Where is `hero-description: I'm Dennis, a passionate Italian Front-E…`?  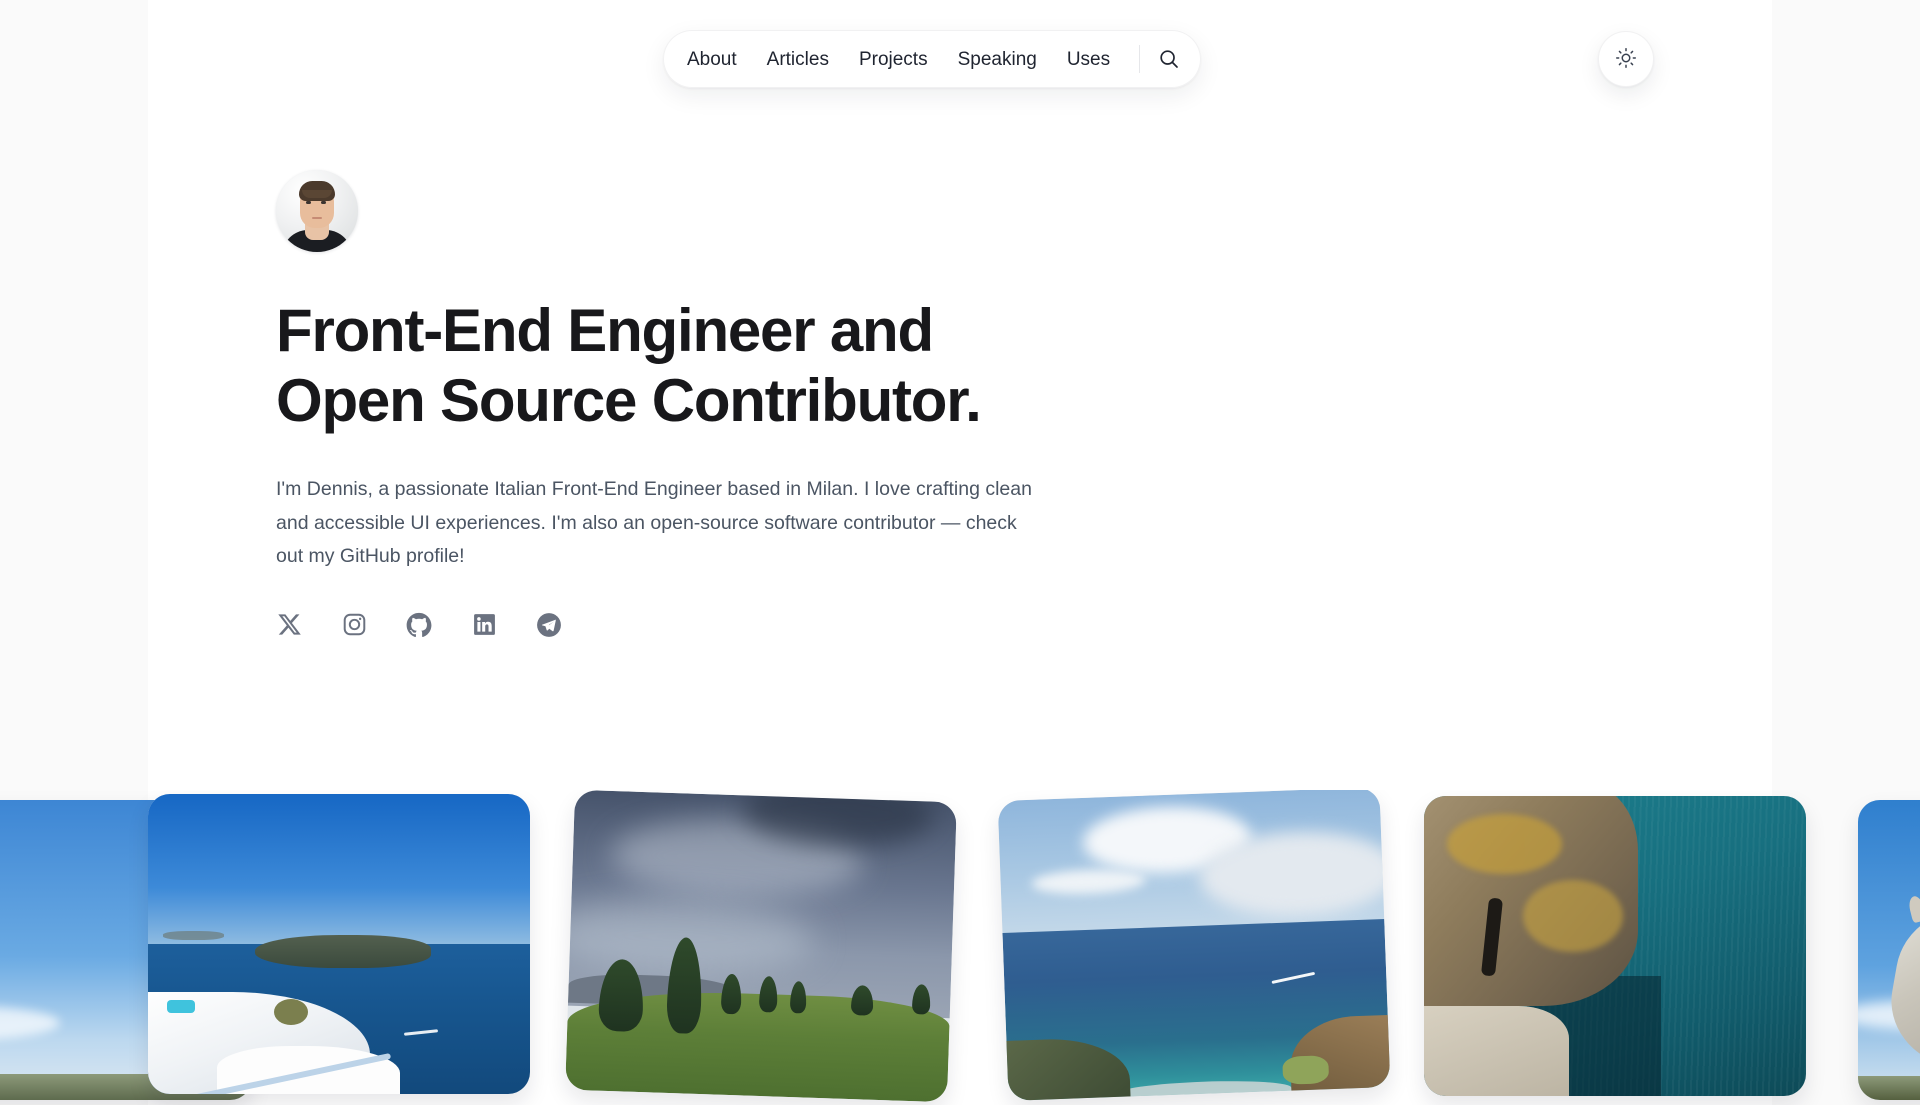
hero-description: I'm Dennis, a passionate Italian Front-E… is located at coordinates (654, 523).